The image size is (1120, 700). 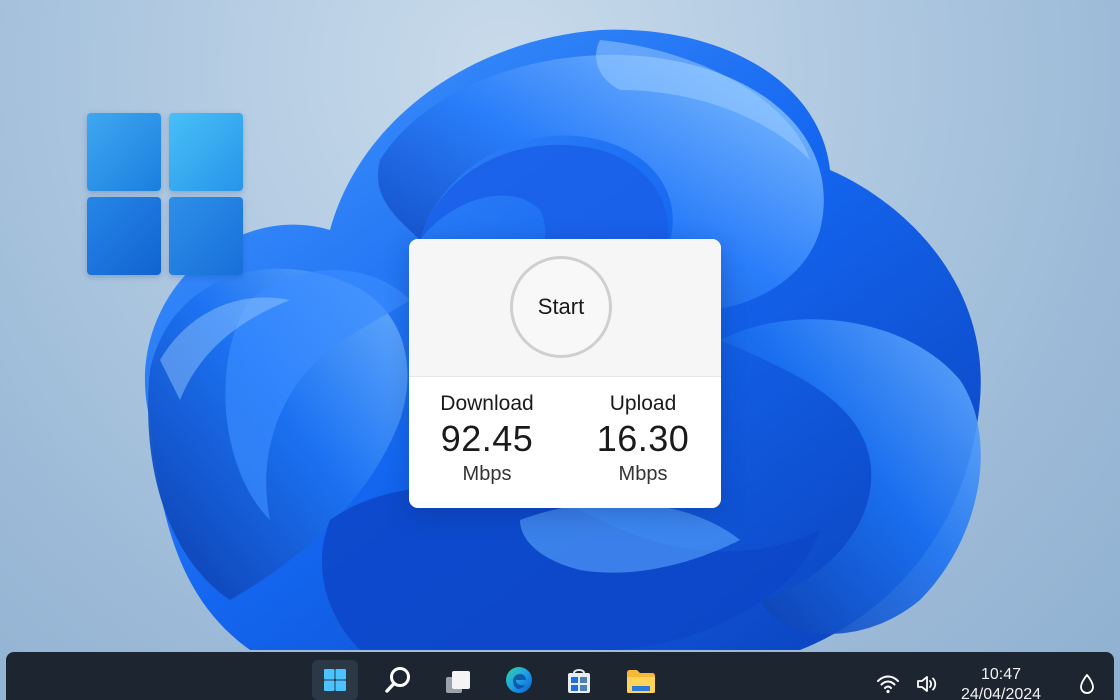 What do you see at coordinates (487, 474) in the screenshot?
I see `download-unit: Mbps` at bounding box center [487, 474].